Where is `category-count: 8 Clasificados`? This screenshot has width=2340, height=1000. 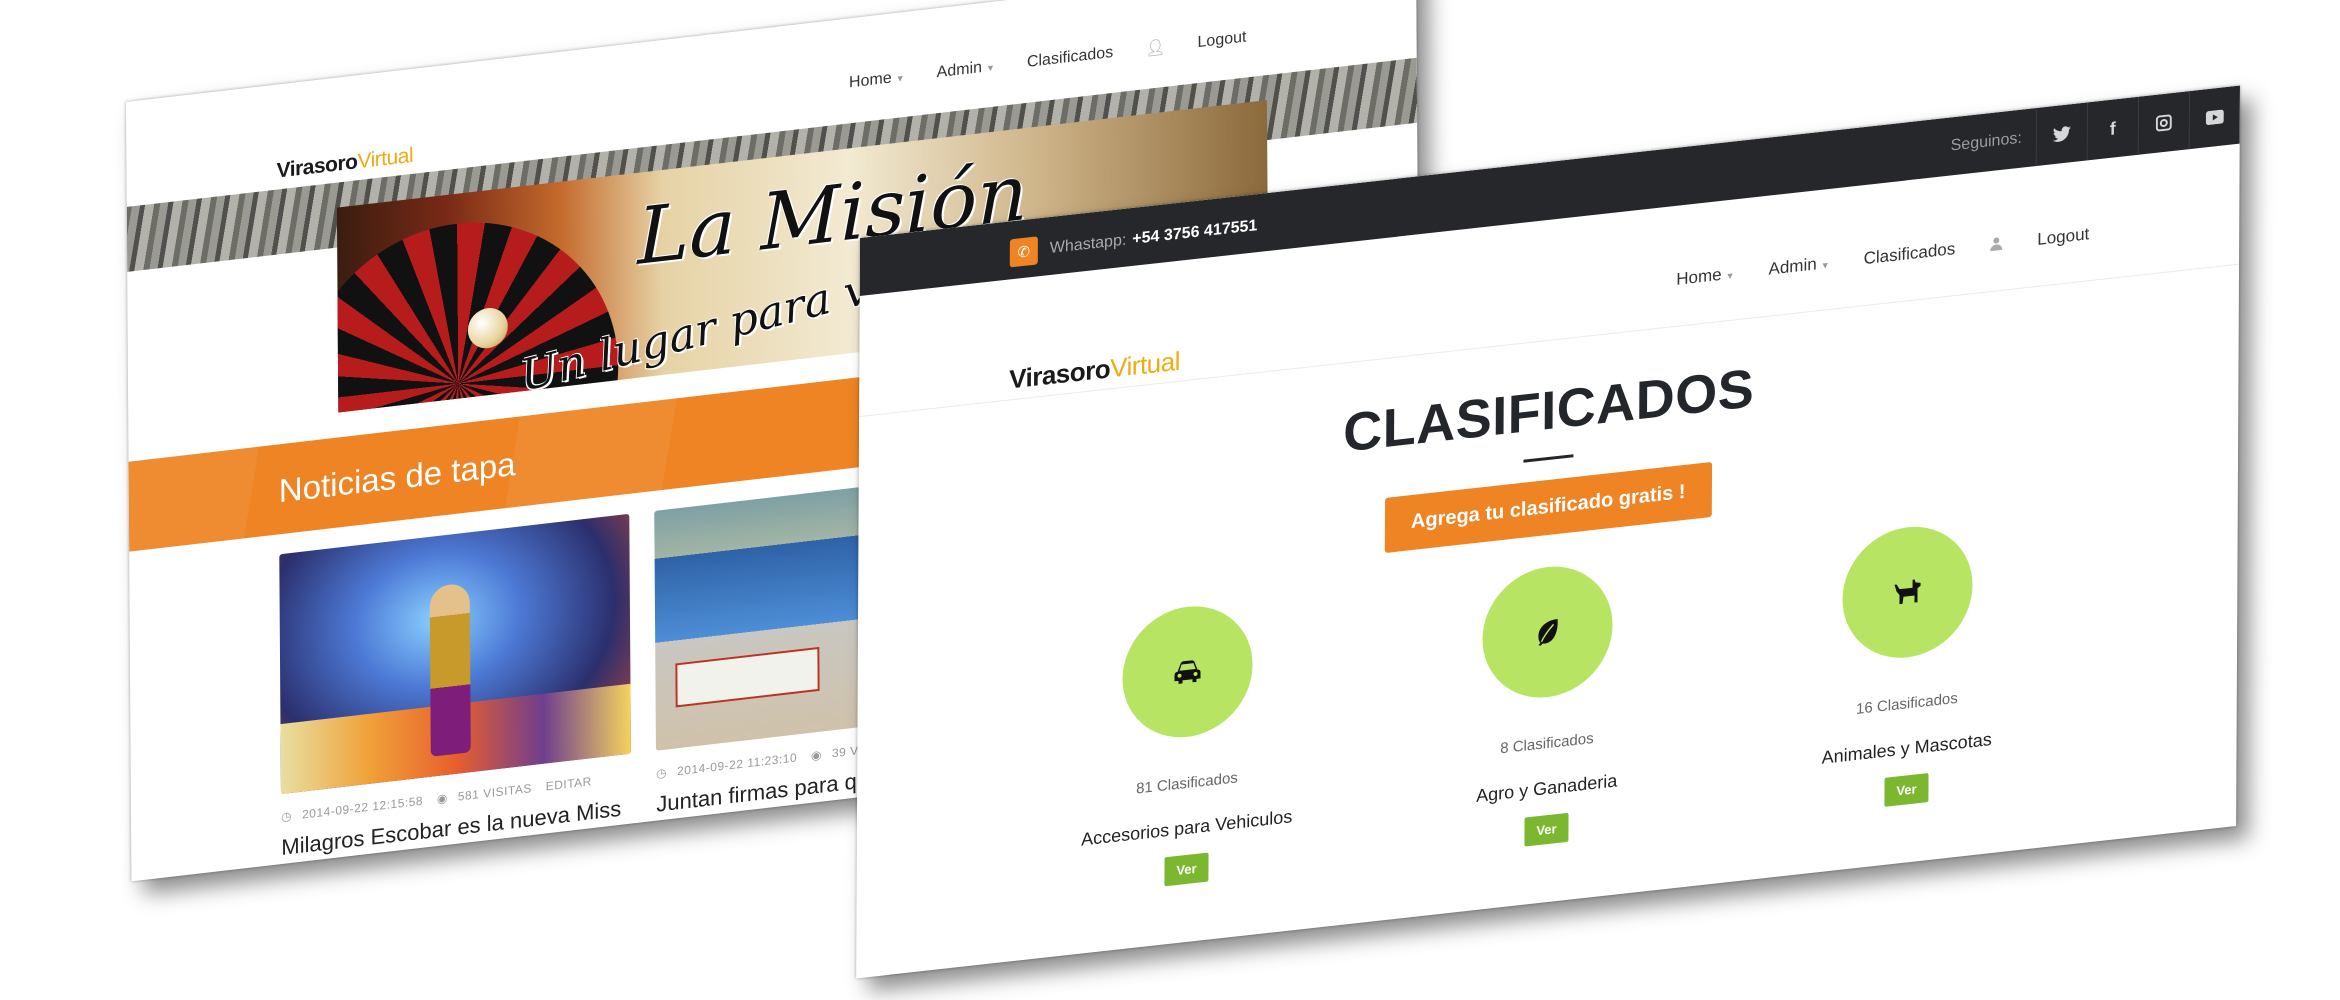 category-count: 8 Clasificados is located at coordinates (1547, 743).